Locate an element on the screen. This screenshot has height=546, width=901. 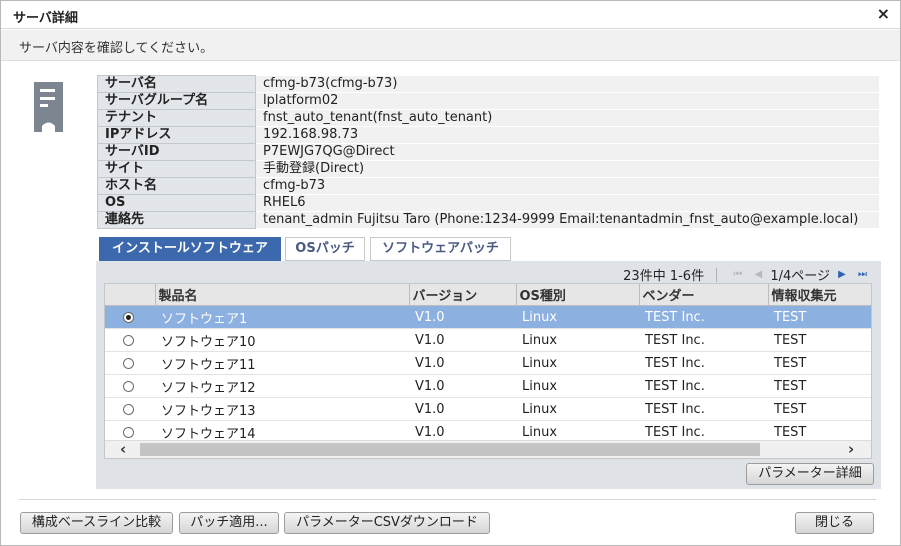
close-button: 閉じる is located at coordinates (834, 523).